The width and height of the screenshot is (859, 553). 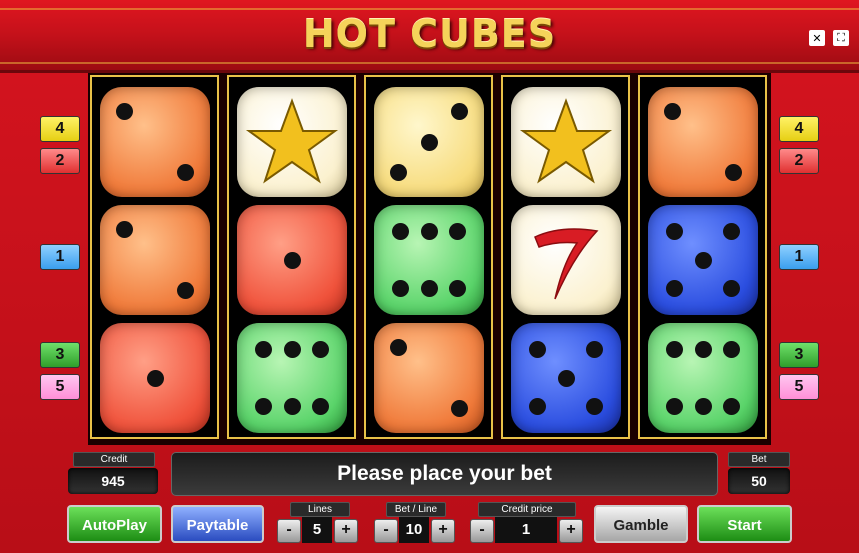 I want to click on credit-price-label: Credit price, so click(x=527, y=509).